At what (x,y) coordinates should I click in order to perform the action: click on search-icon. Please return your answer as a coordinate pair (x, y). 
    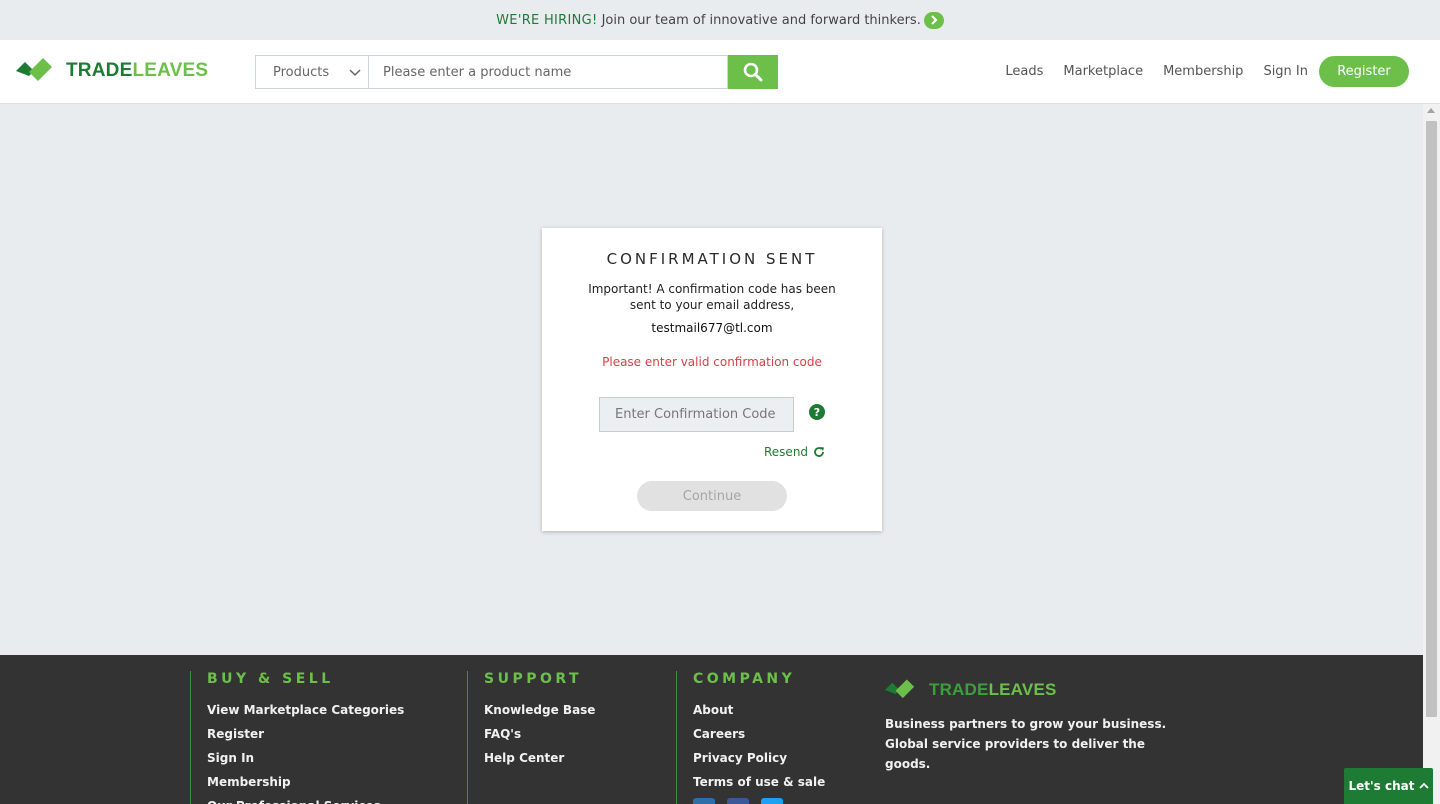
    Looking at the image, I should click on (753, 72).